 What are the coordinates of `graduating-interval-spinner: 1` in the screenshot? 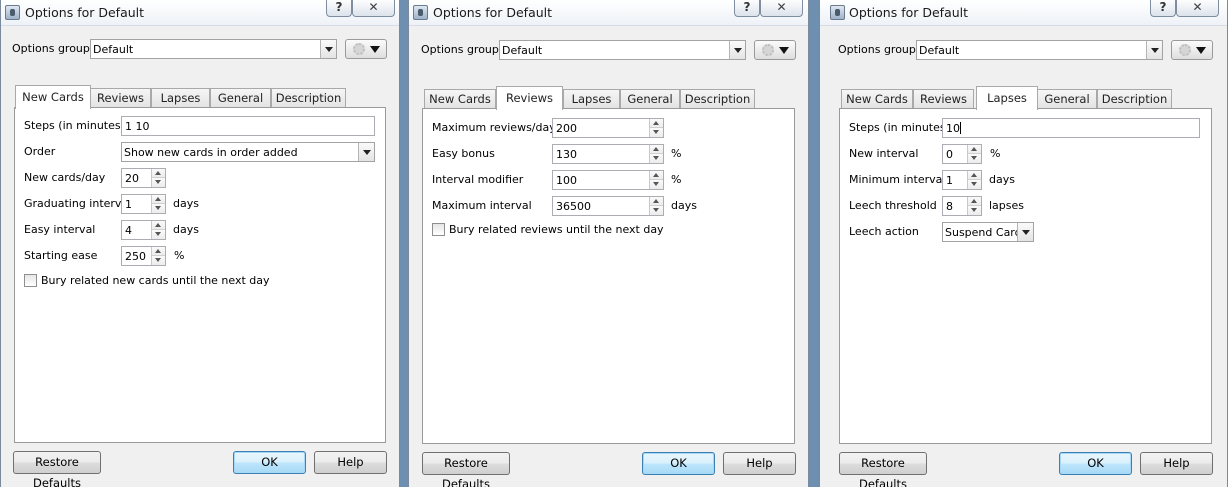 It's located at (143, 204).